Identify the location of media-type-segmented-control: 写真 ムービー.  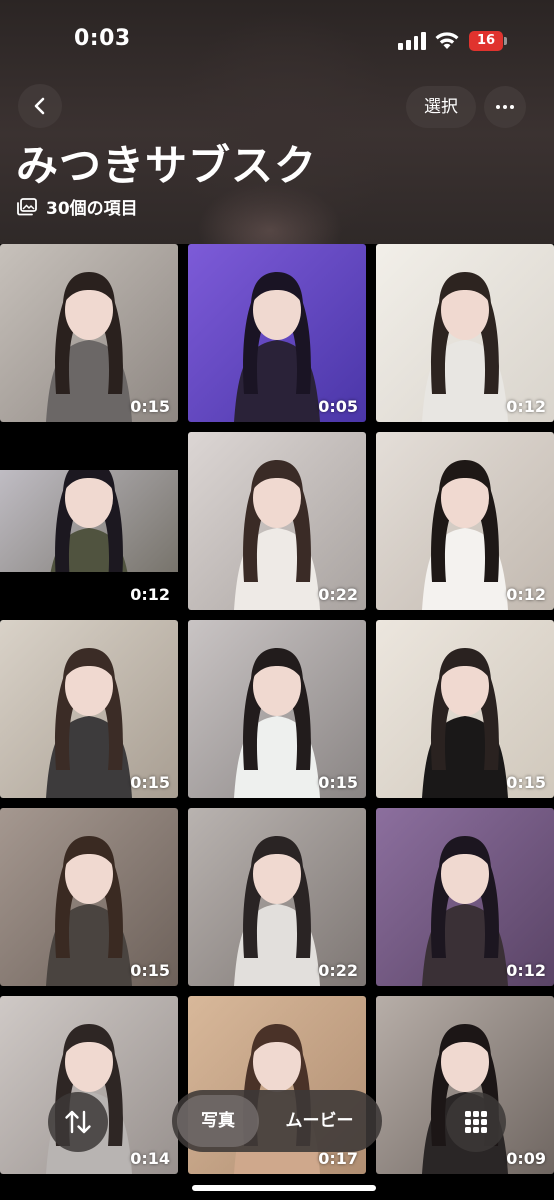
(277, 1121).